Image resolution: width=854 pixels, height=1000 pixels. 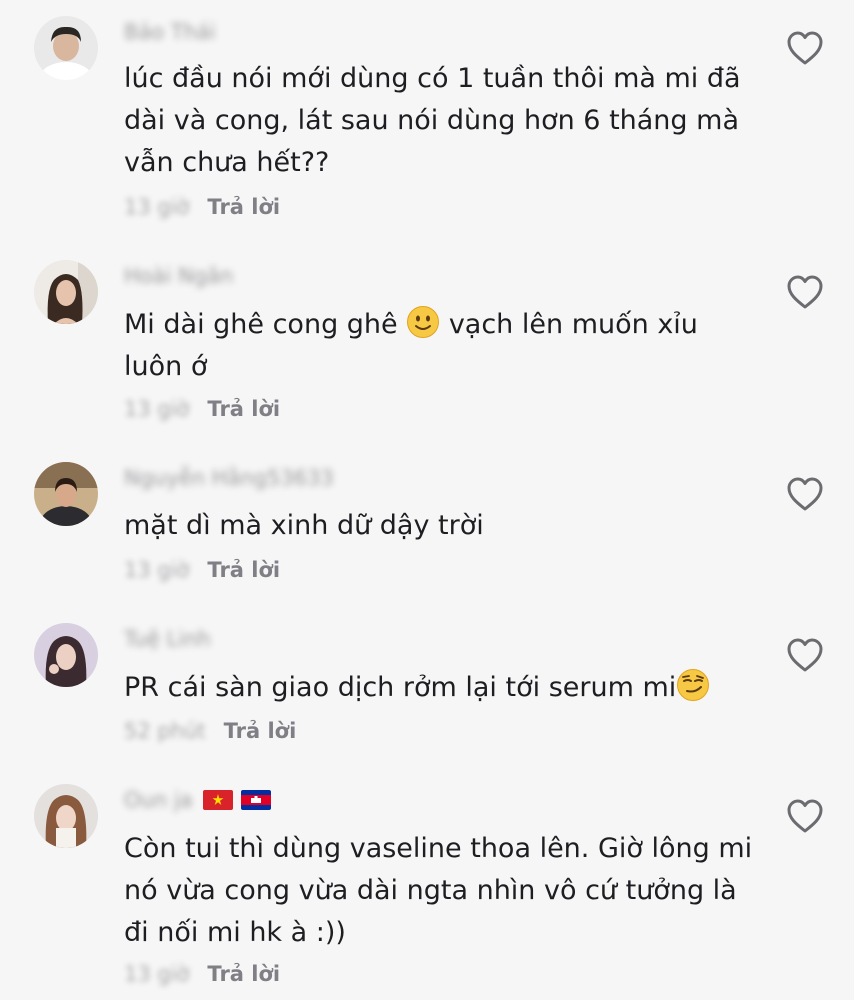 I want to click on username-text: Tuệ Linh, so click(x=167, y=639).